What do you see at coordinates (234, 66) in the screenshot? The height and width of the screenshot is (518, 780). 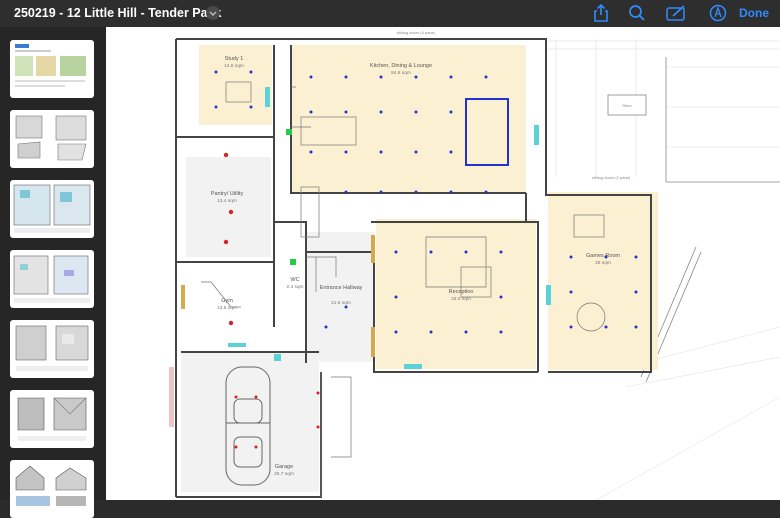 I see `svg-text: 12.6 sqm` at bounding box center [234, 66].